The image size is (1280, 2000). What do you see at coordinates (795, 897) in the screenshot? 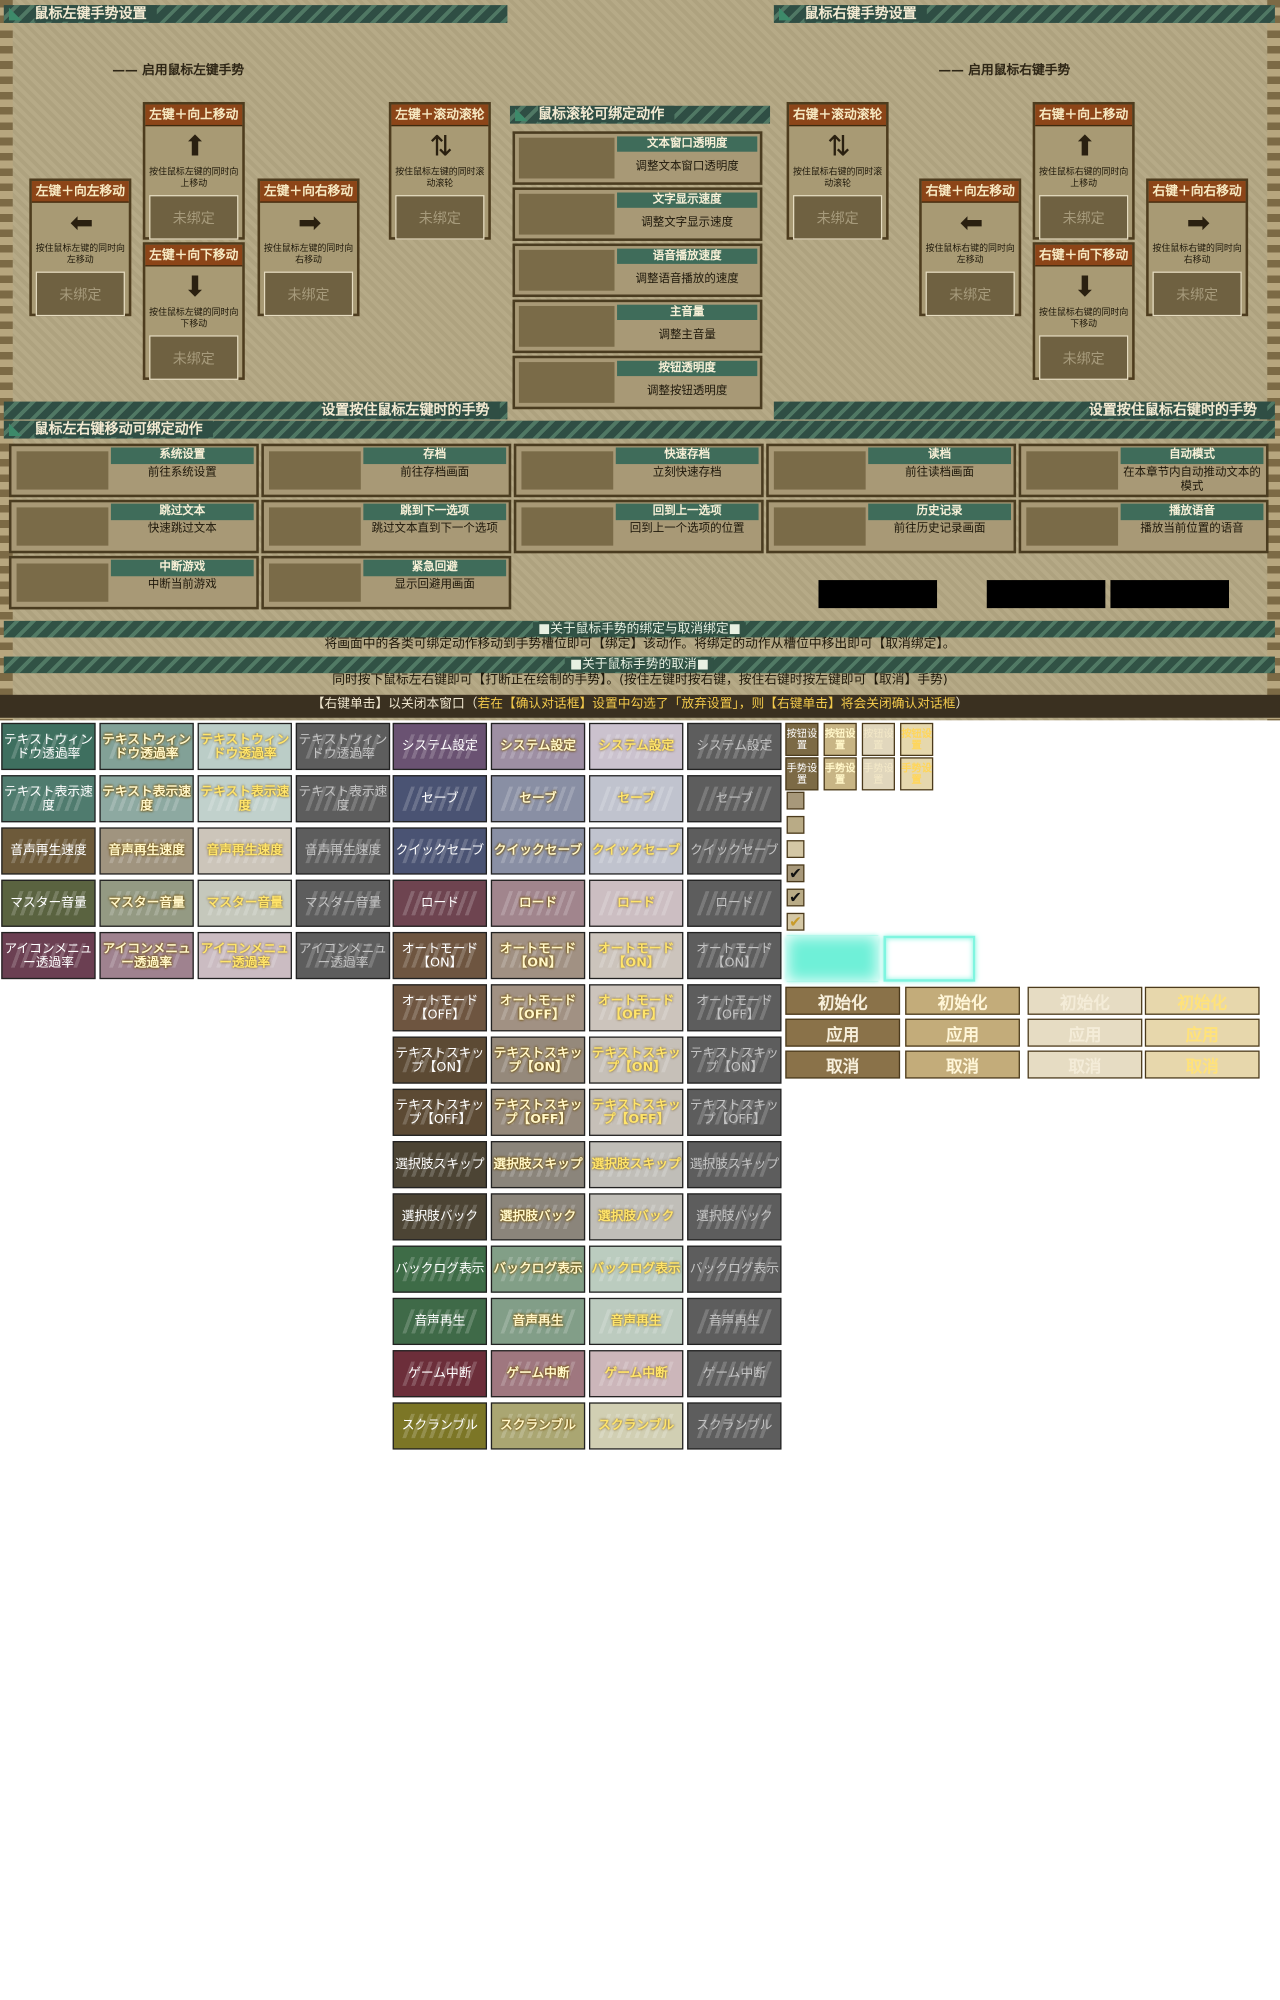
I see `checkbox-checked-hover: ✔` at bounding box center [795, 897].